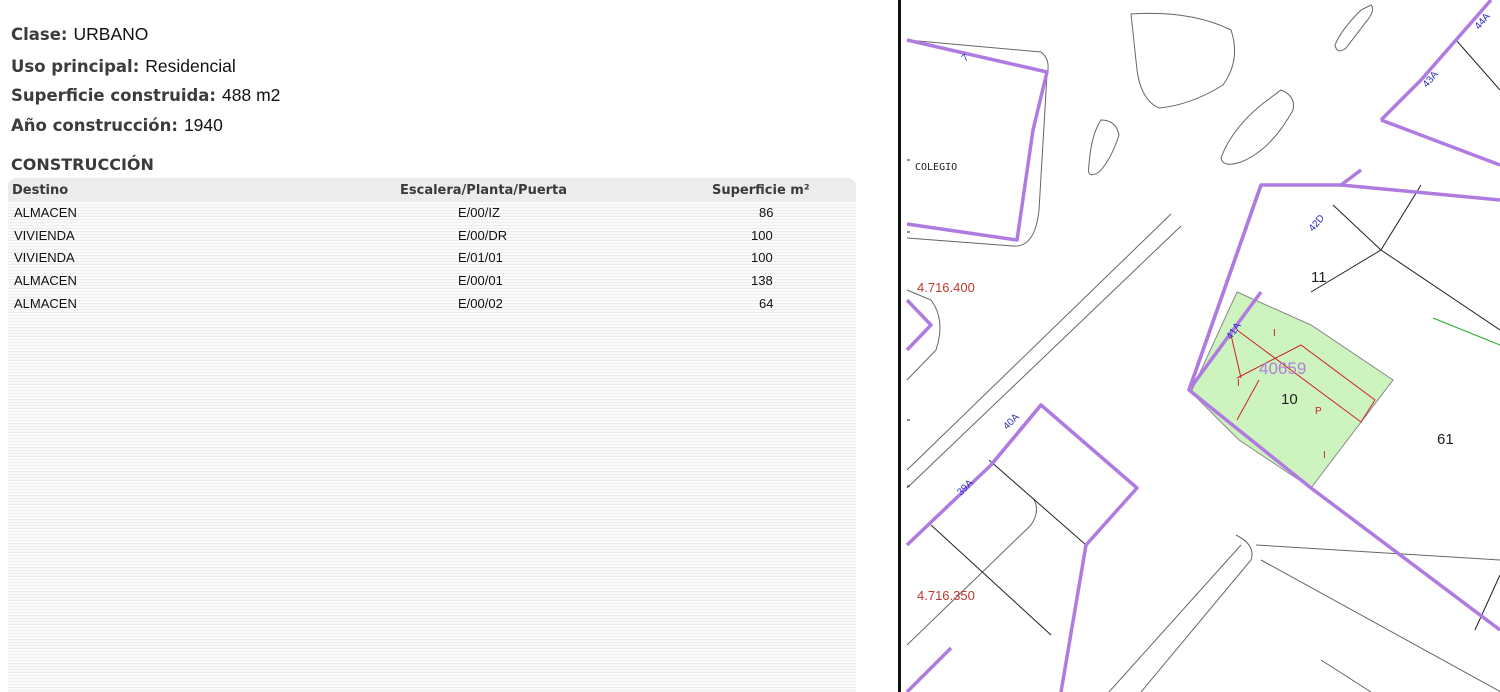 This screenshot has height=692, width=1500. What do you see at coordinates (946, 287) in the screenshot?
I see `coord-top-label: 4.716.400` at bounding box center [946, 287].